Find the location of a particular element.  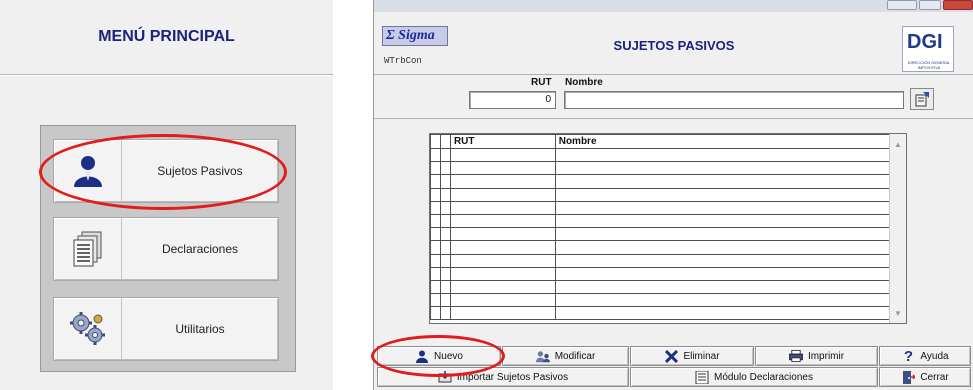

nuevo-button: Nuevo is located at coordinates (439, 356).